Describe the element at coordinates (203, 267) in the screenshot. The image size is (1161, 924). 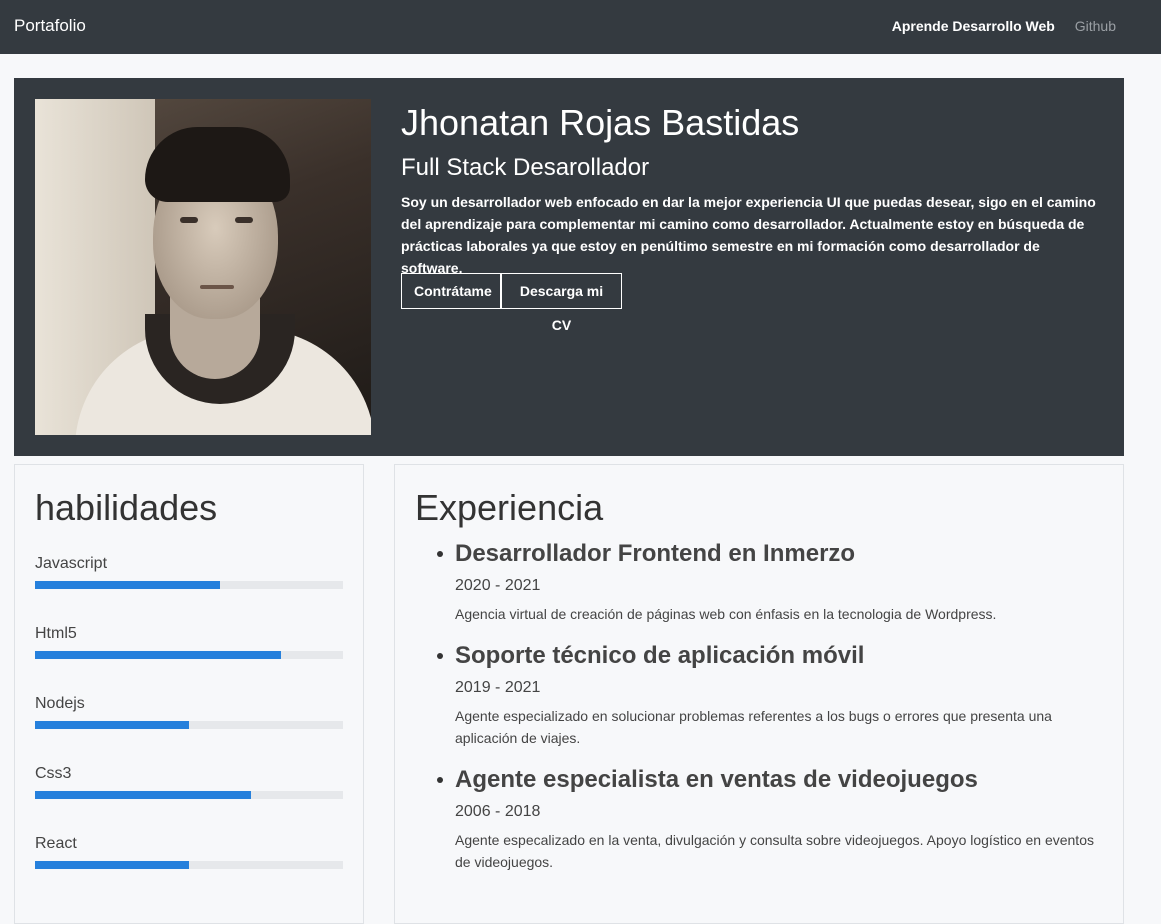
I see `profile-photo` at that location.